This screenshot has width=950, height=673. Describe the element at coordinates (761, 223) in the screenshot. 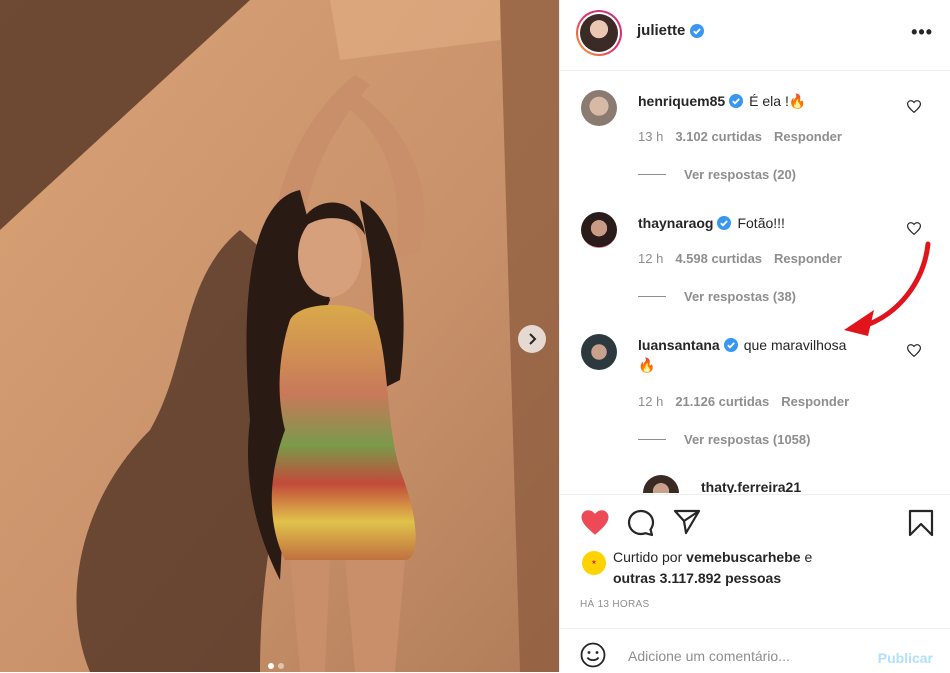

I see `comment-text: Fotão!!!` at that location.